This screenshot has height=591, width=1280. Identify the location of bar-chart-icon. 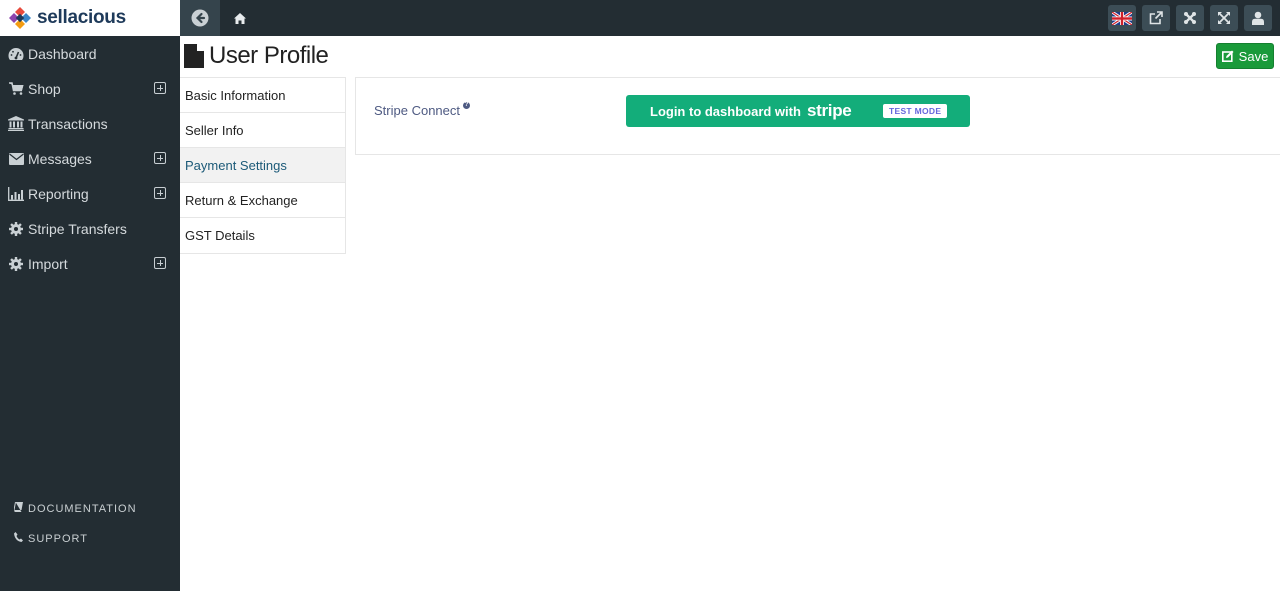
(16, 194).